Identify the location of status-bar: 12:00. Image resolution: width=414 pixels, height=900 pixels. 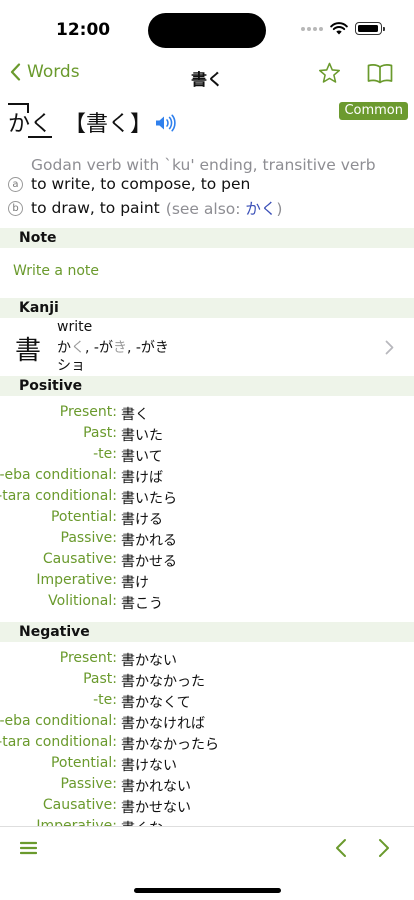
(207, 29).